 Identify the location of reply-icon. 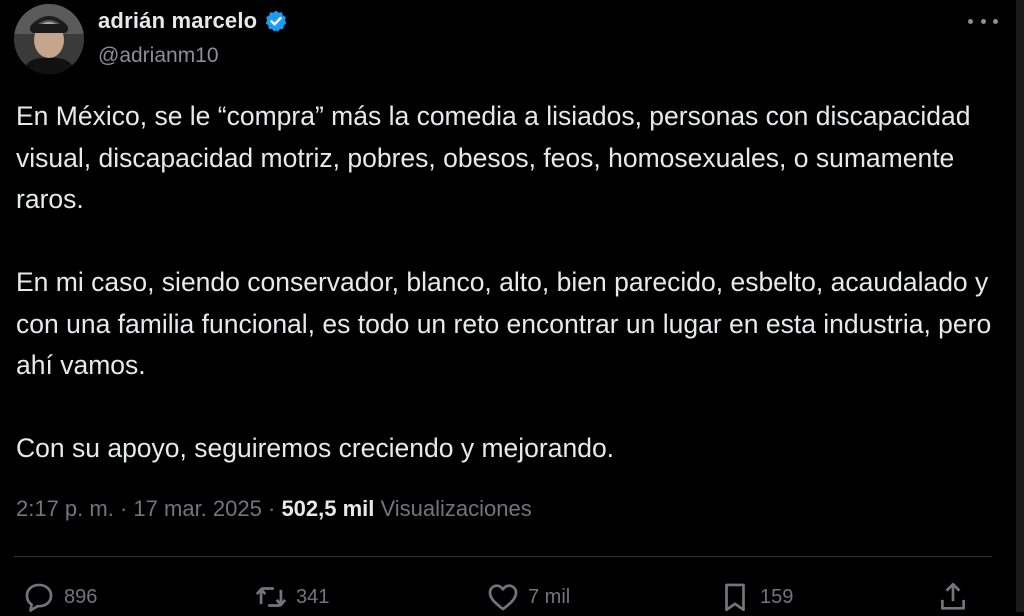
(39, 597).